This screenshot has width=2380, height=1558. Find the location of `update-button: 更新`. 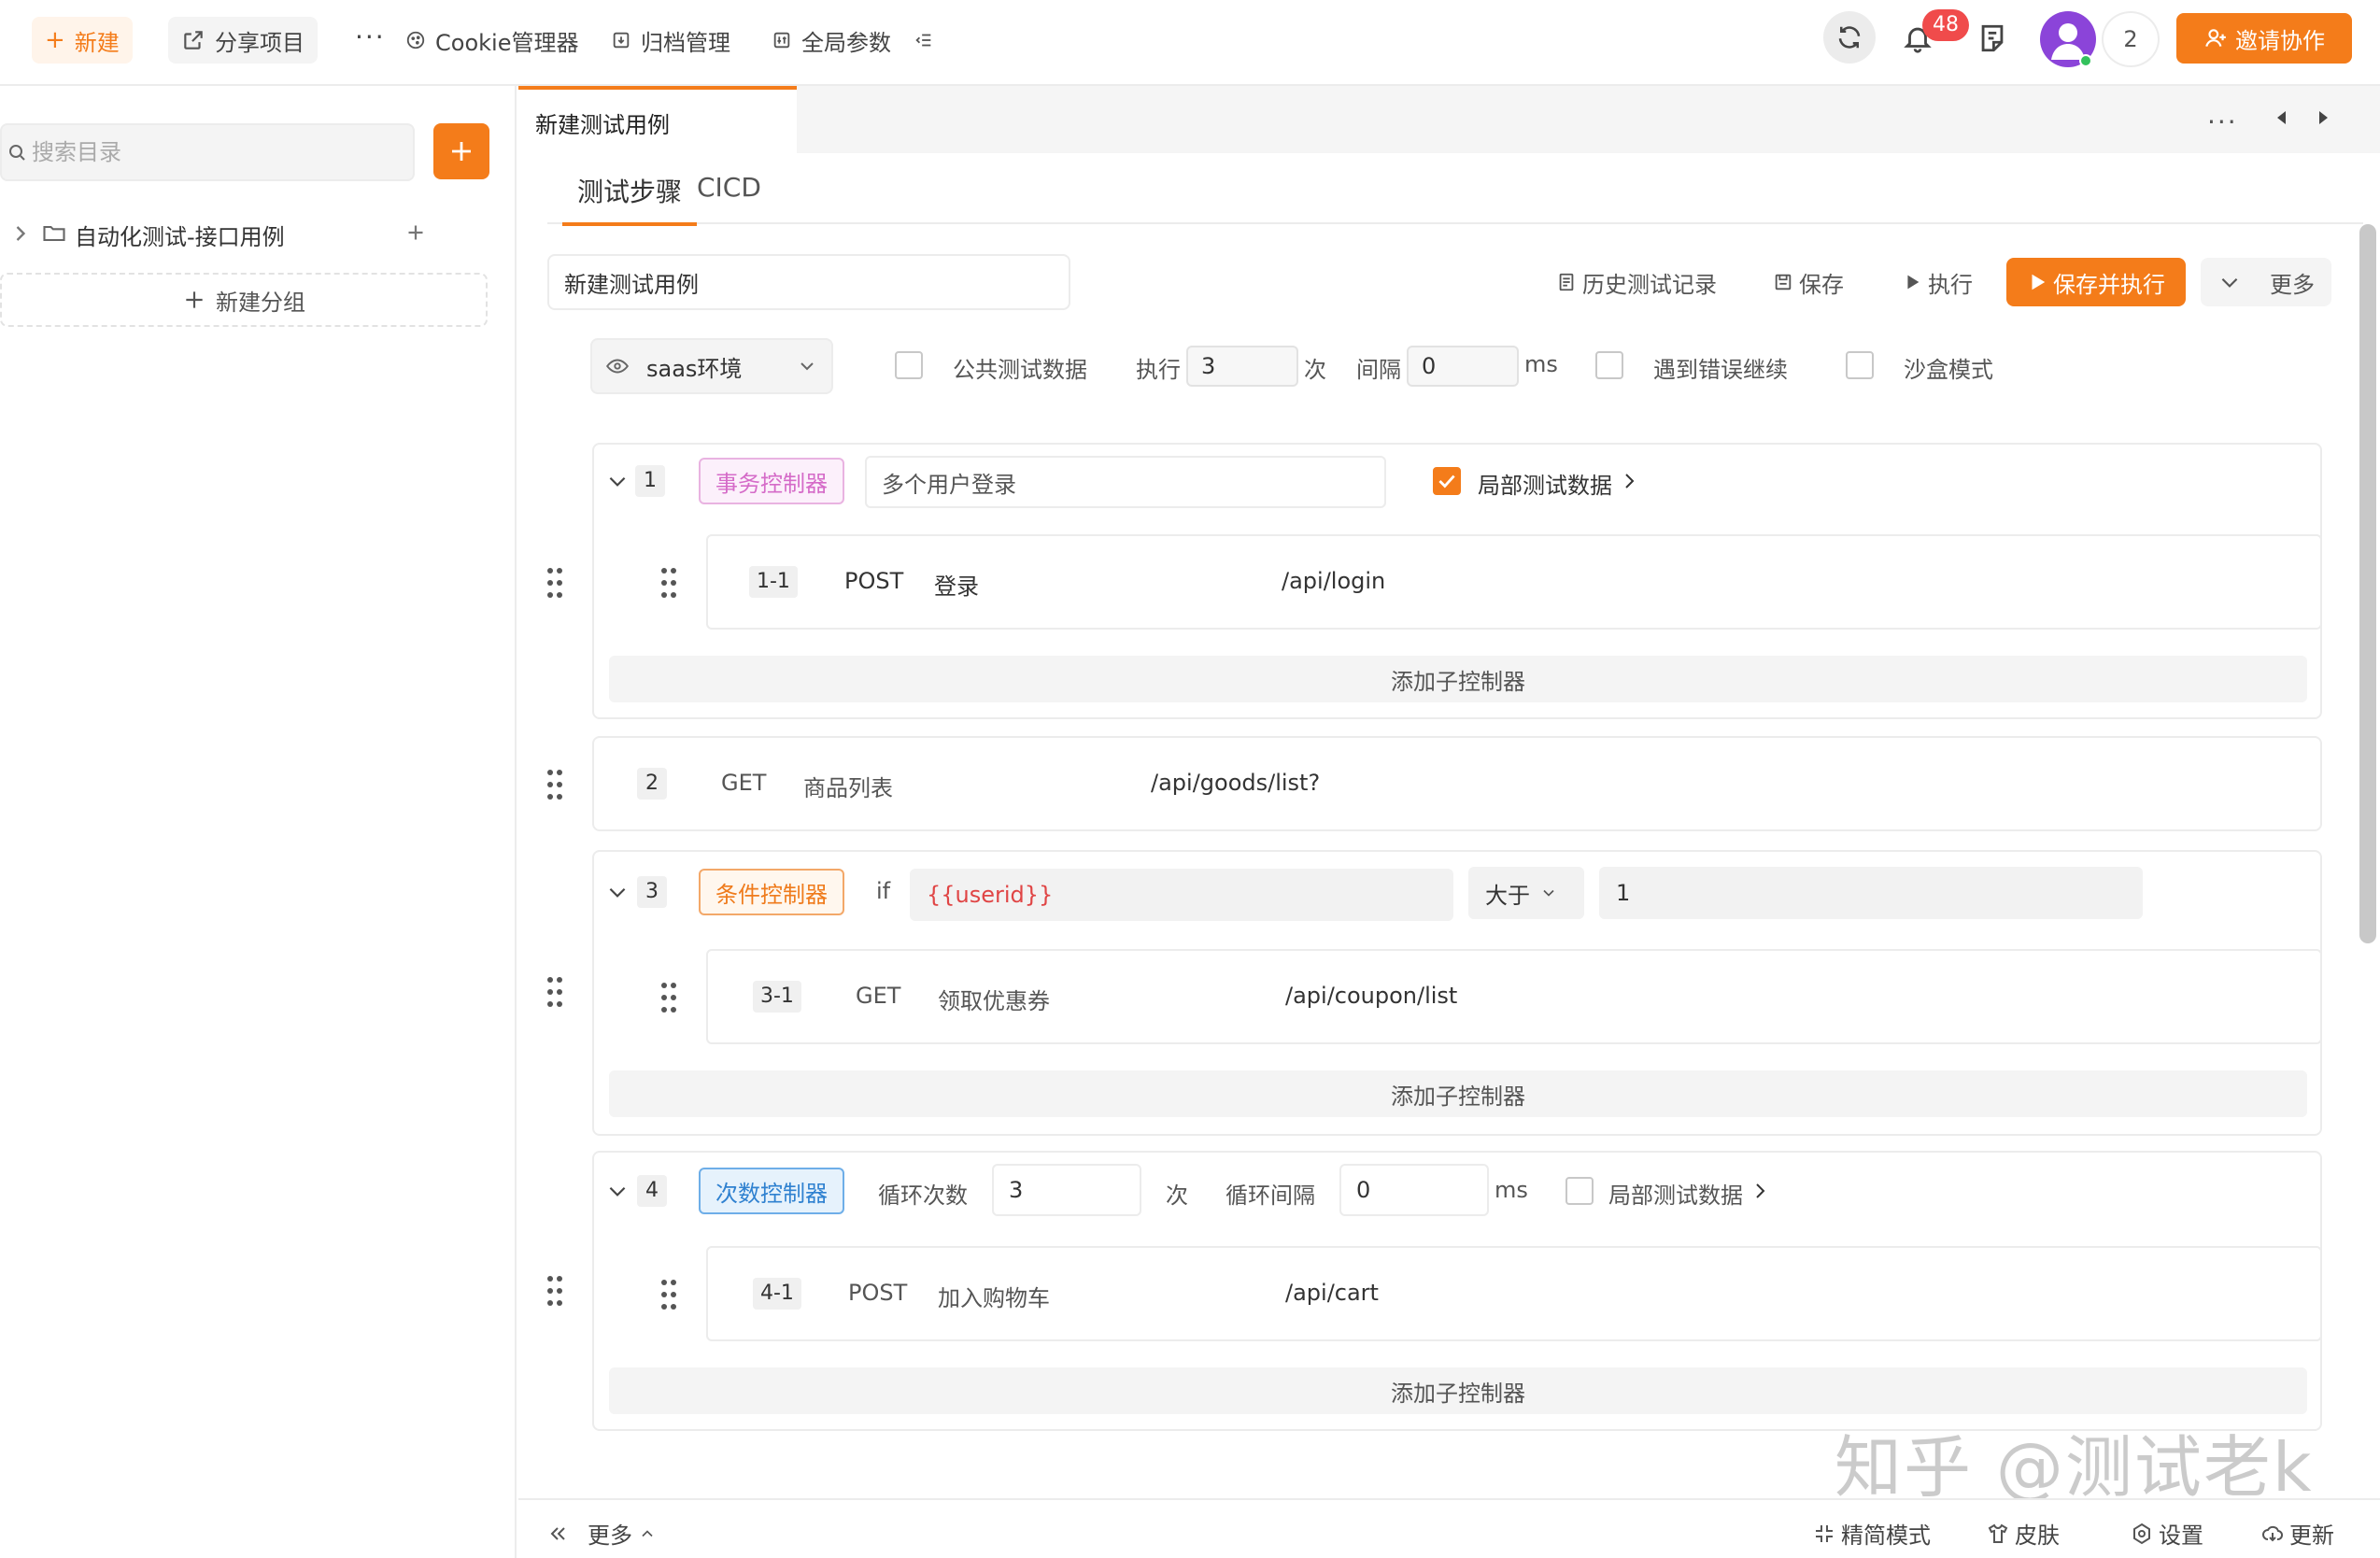

update-button: 更新 is located at coordinates (2297, 1533).